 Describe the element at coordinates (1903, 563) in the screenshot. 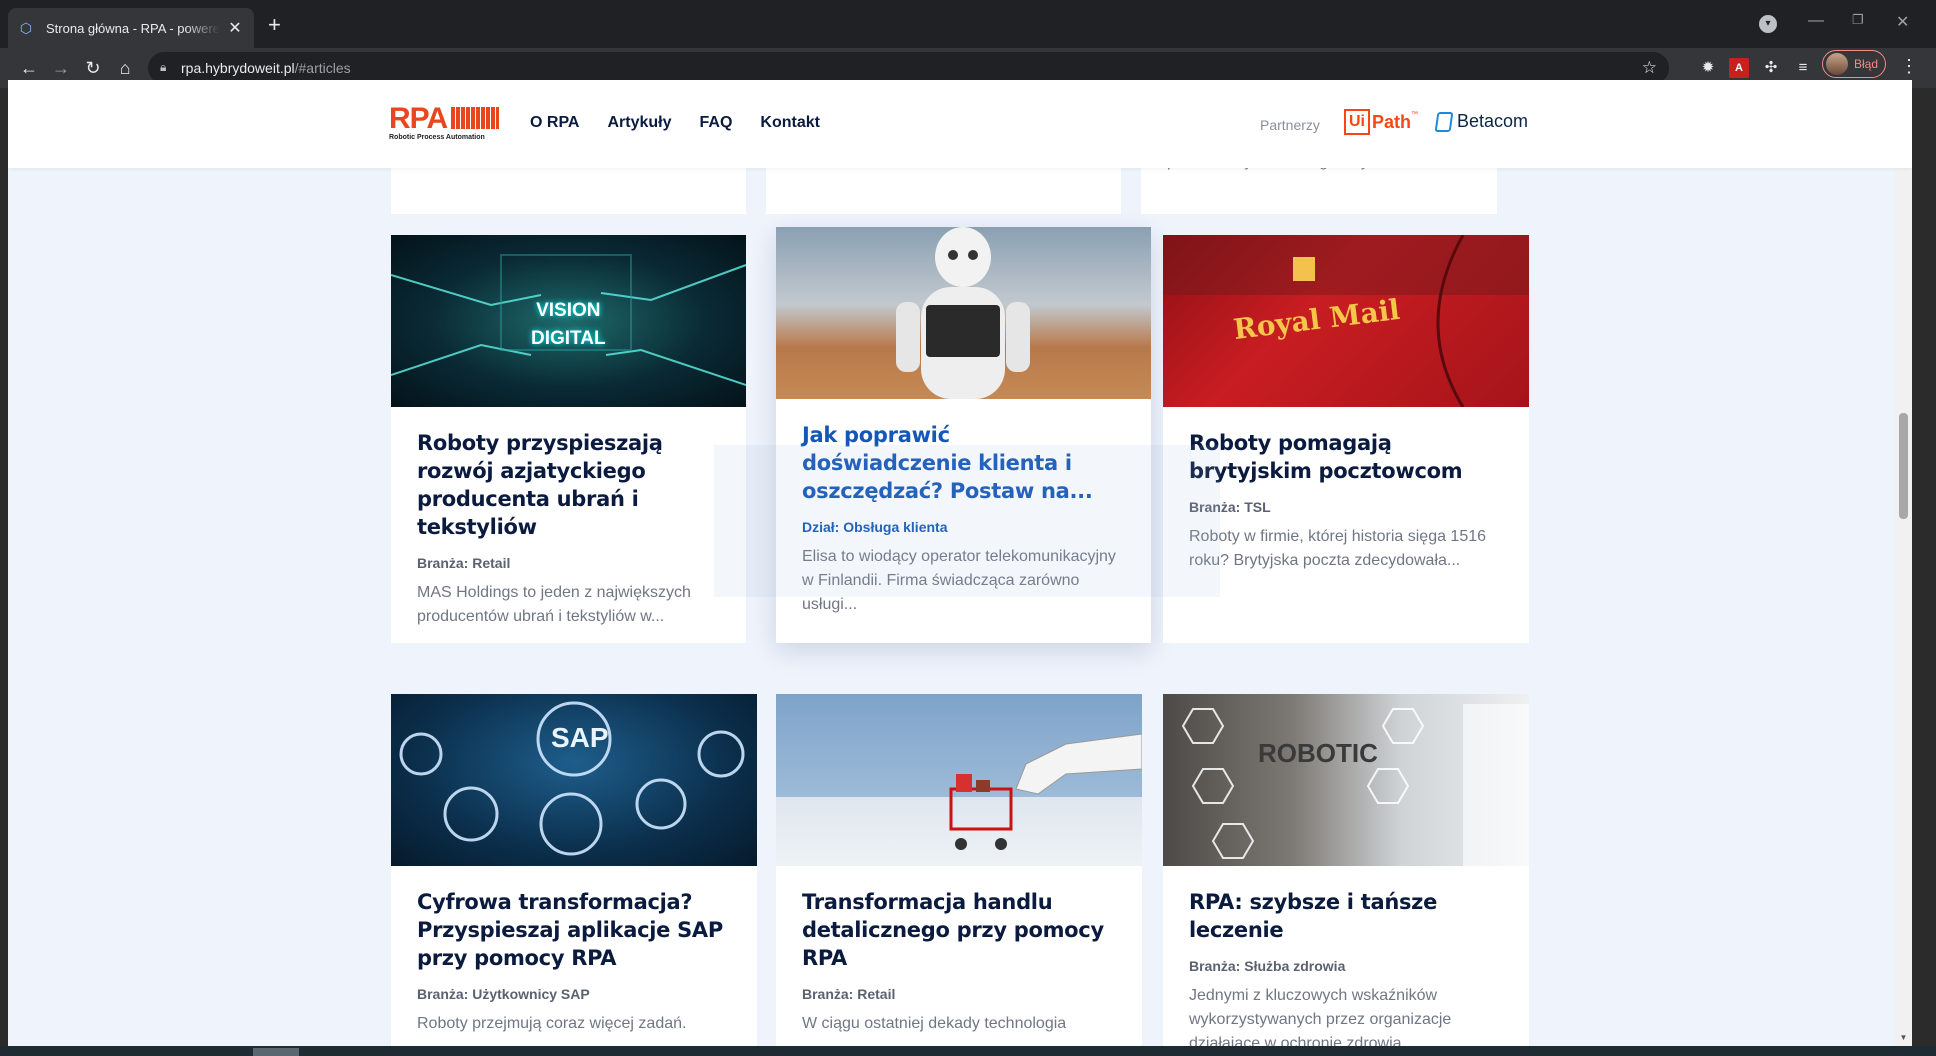

I see `page-scrollbar: ▲ ▼` at that location.